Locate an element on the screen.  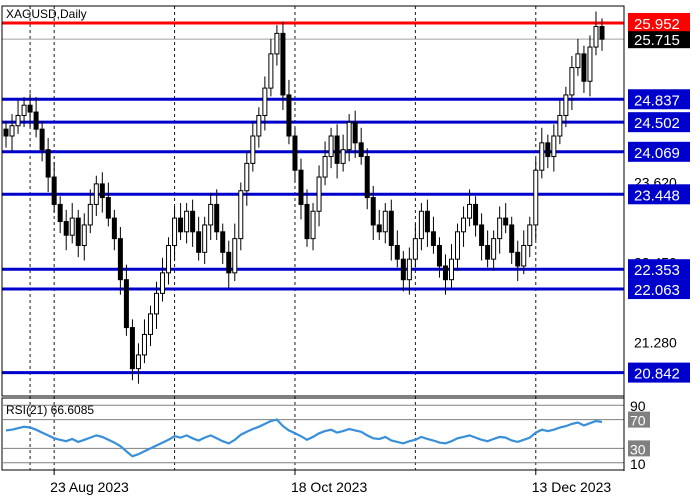
price-tick-label: 21.280 is located at coordinates (655, 343).